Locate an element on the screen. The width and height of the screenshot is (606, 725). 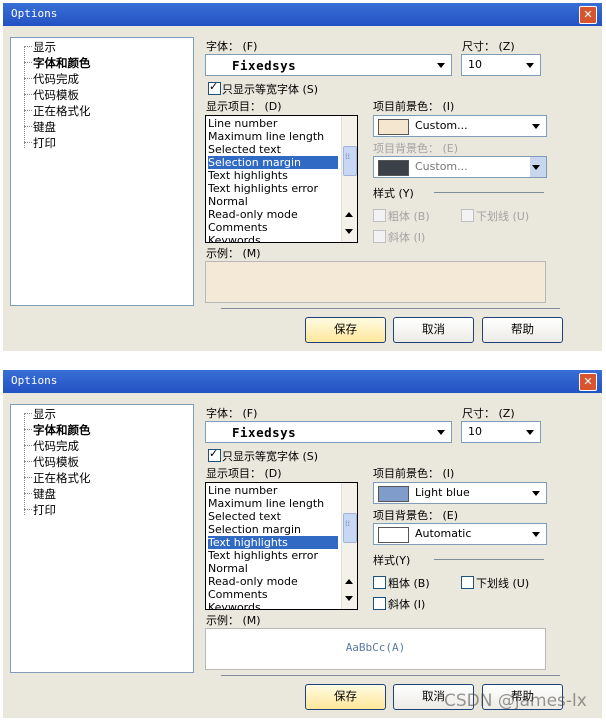
foreground-color-select: Light blue is located at coordinates (460, 493).